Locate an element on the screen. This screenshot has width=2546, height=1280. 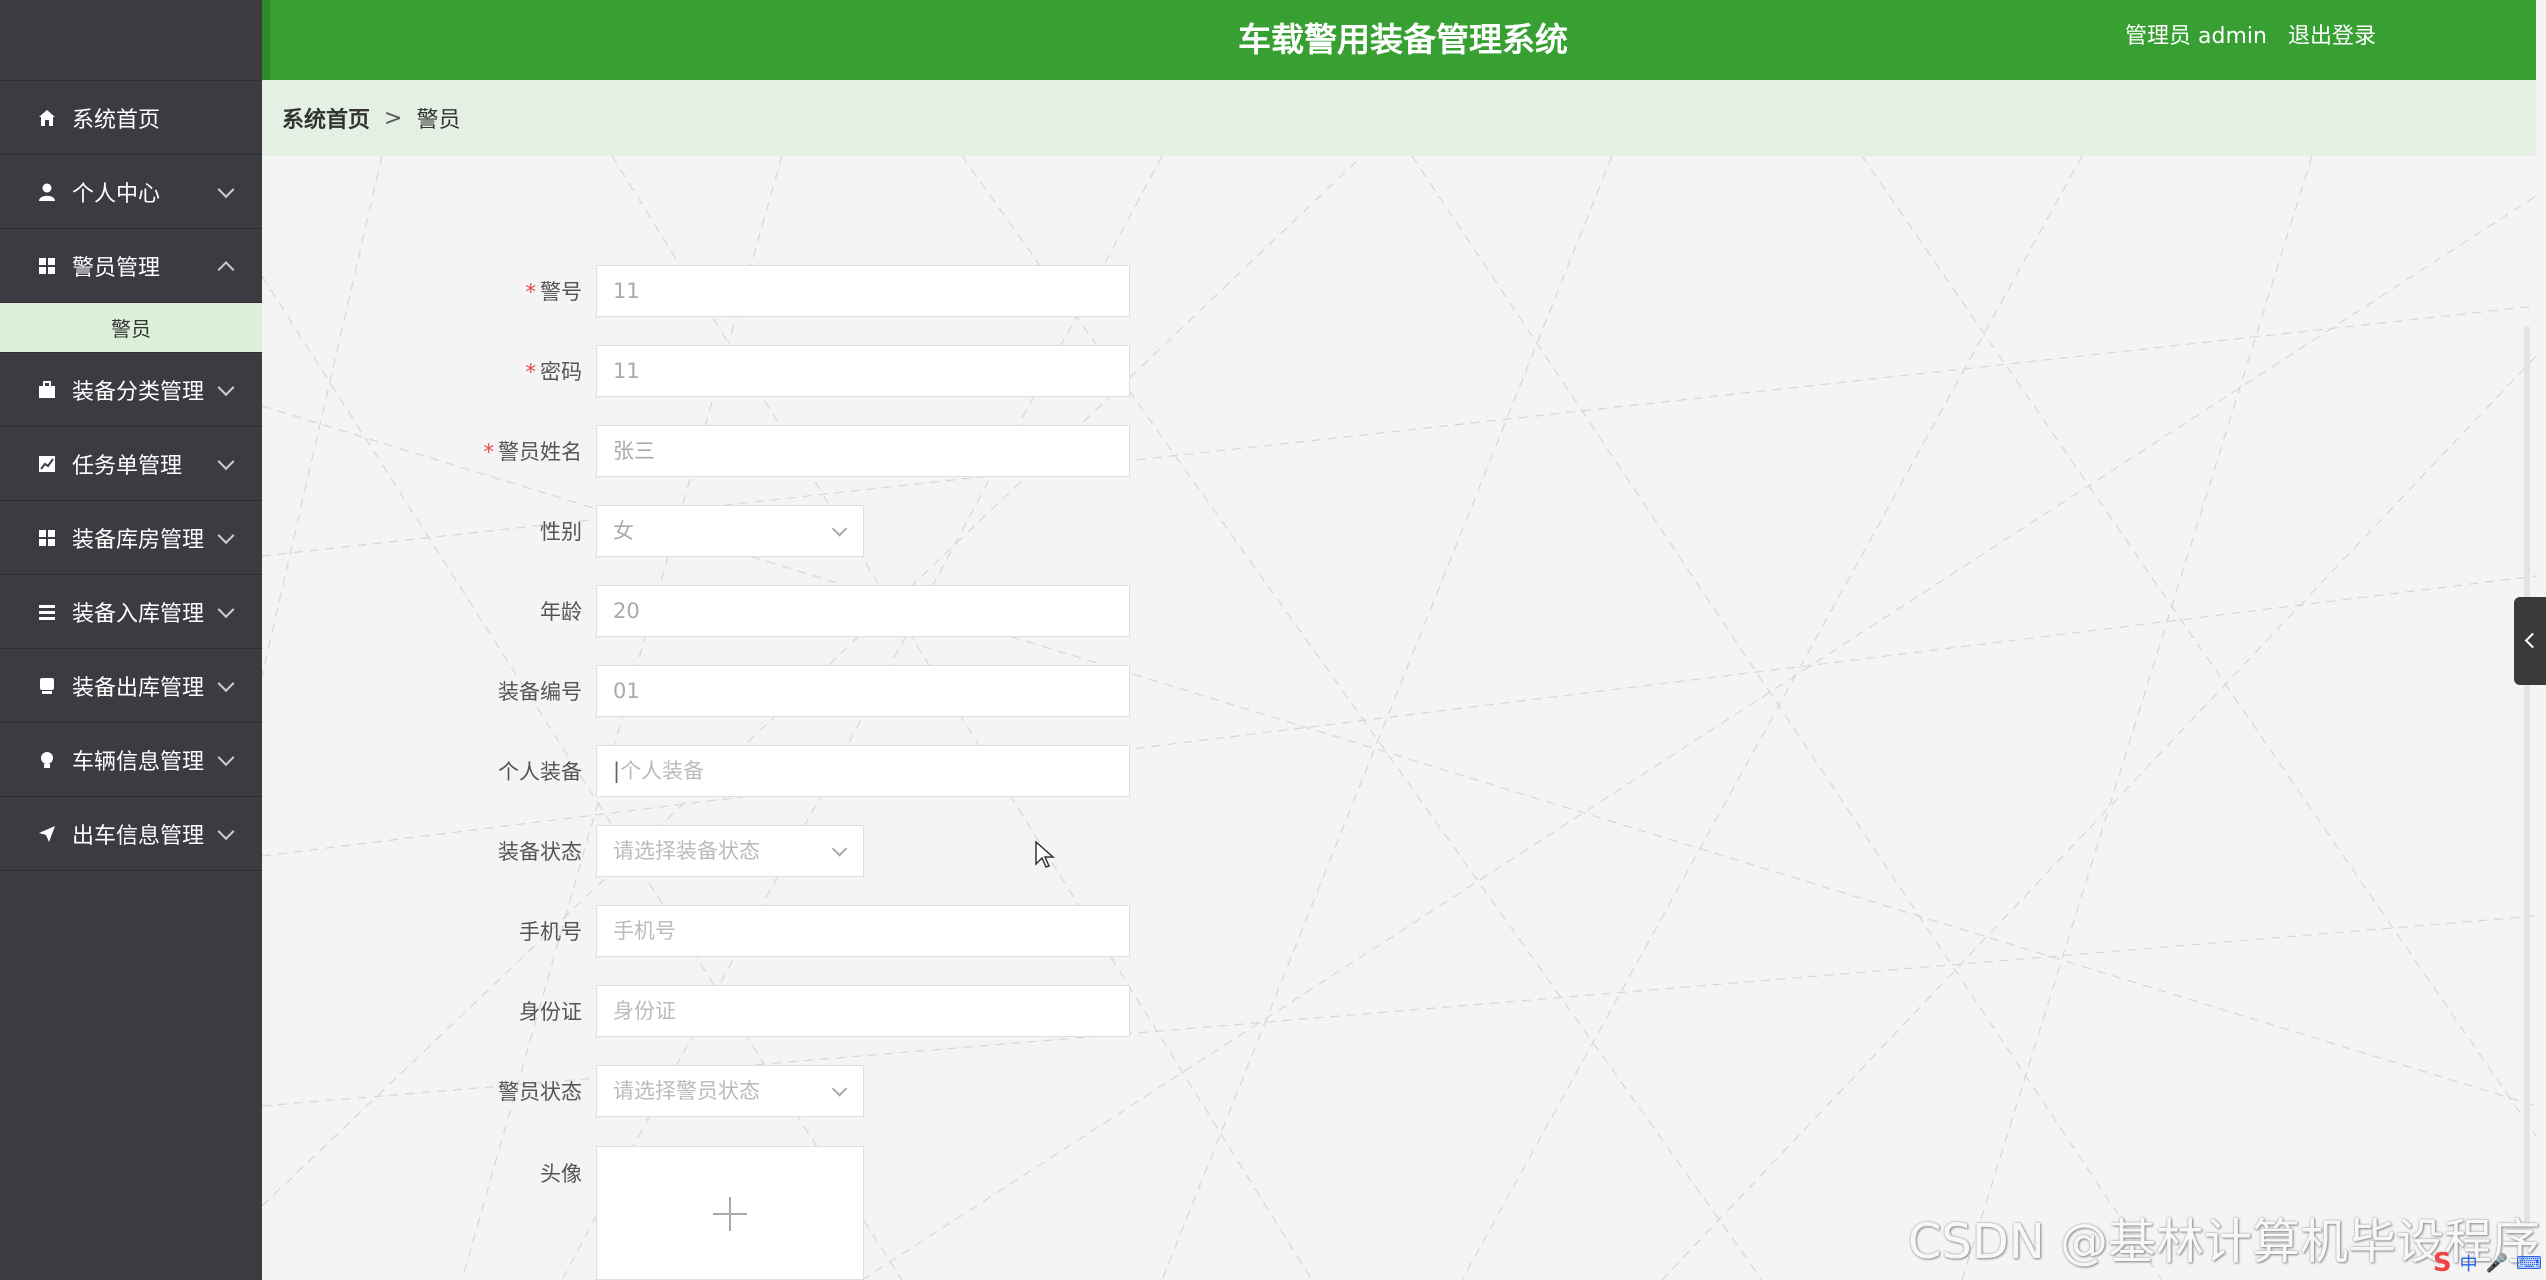
form-row-age: 年龄 20 is located at coordinates (696, 611).